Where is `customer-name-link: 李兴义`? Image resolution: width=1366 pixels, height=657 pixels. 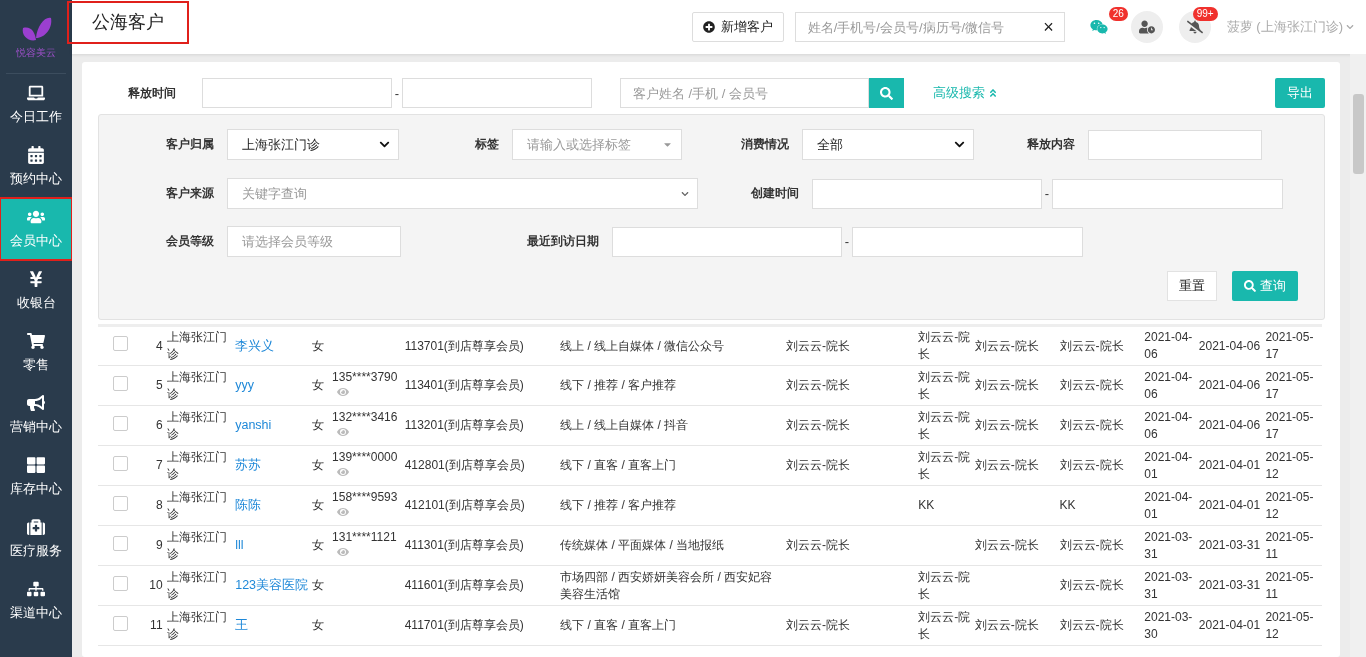
customer-name-link: 李兴义 is located at coordinates (255, 345).